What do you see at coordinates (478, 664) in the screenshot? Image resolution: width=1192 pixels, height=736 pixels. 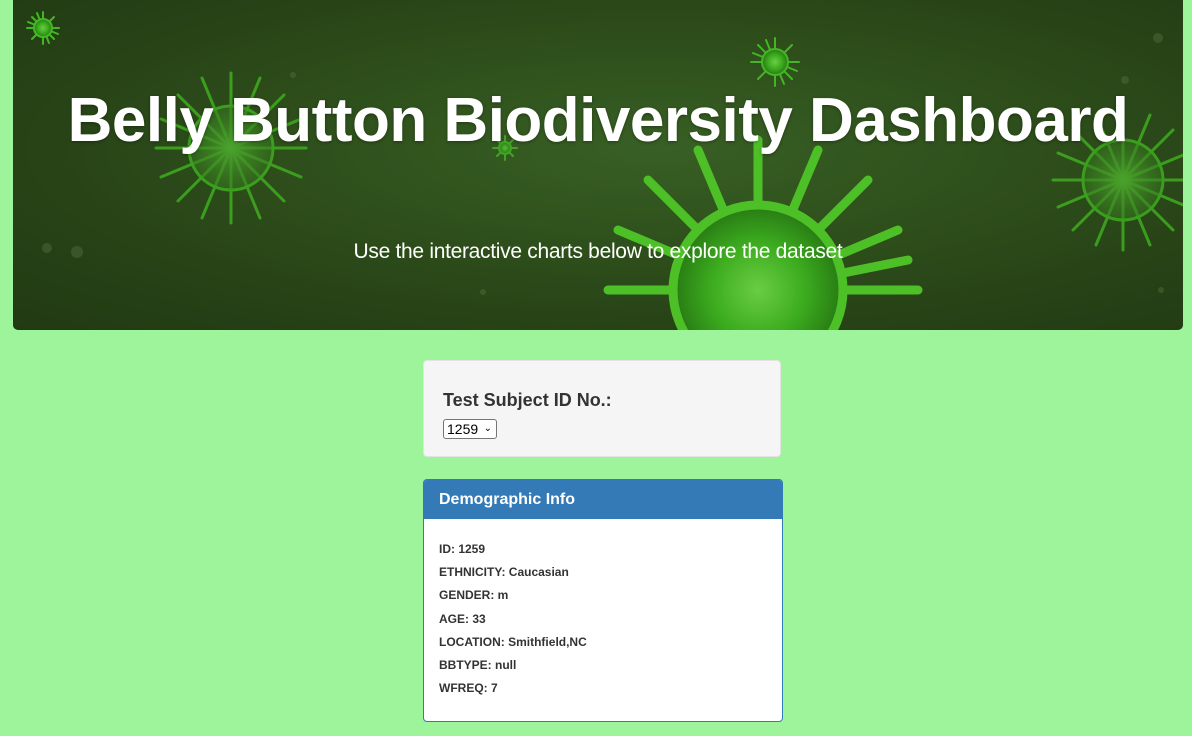 I see `demographic-bbtype: BBTYPE: null` at bounding box center [478, 664].